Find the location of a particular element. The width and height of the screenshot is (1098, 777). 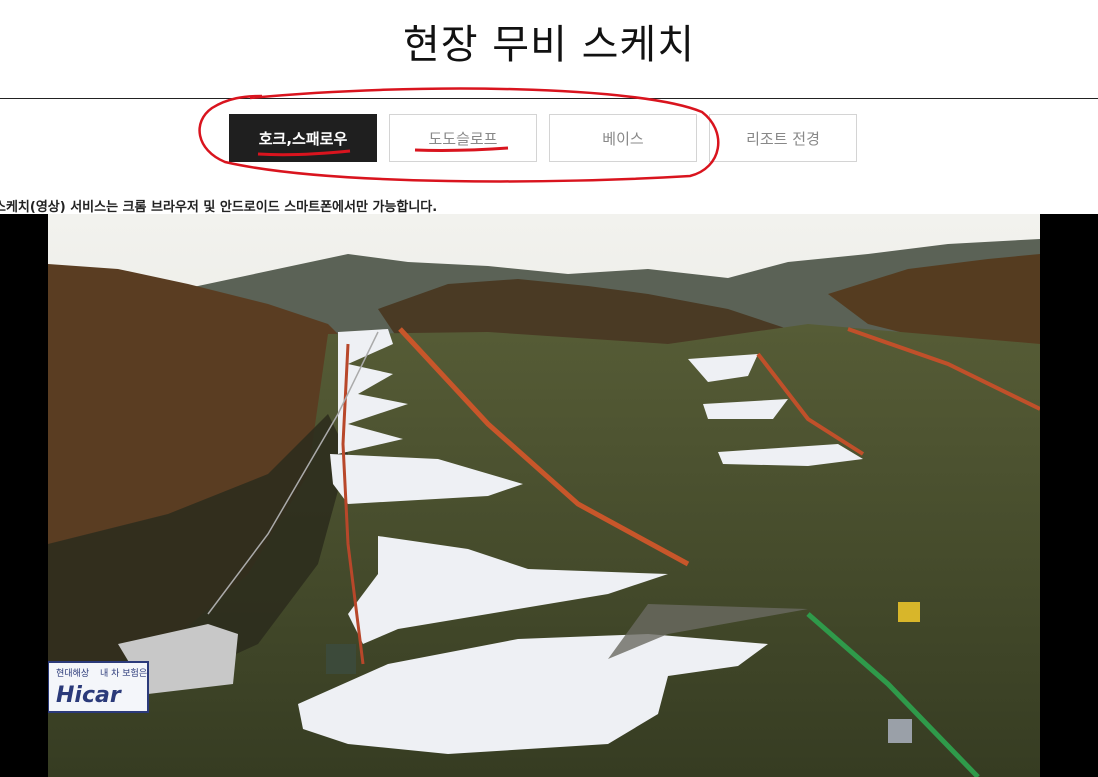

tab-dodo-slope: 도도슬로프 is located at coordinates (463, 138).